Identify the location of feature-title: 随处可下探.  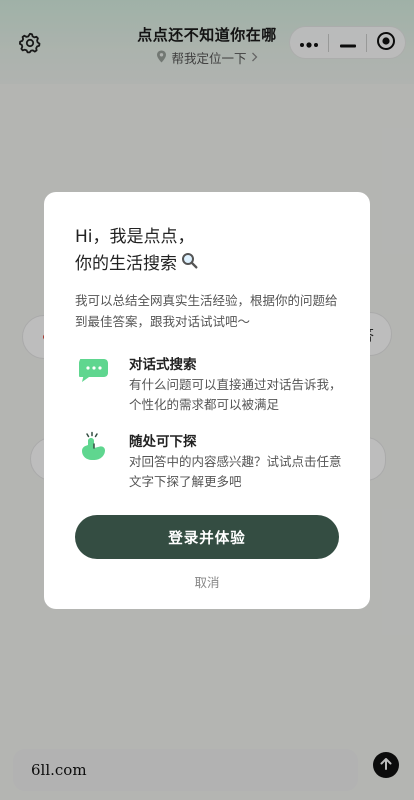
(163, 442).